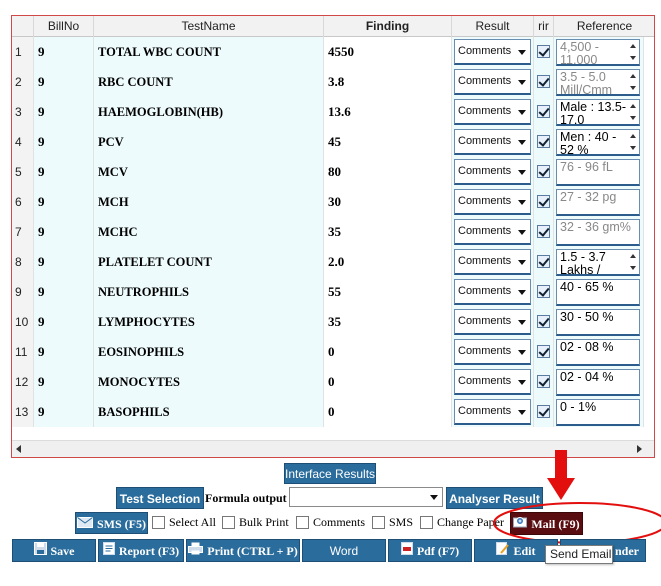  Describe the element at coordinates (524, 551) in the screenshot. I see `edit-label: Edit` at that location.